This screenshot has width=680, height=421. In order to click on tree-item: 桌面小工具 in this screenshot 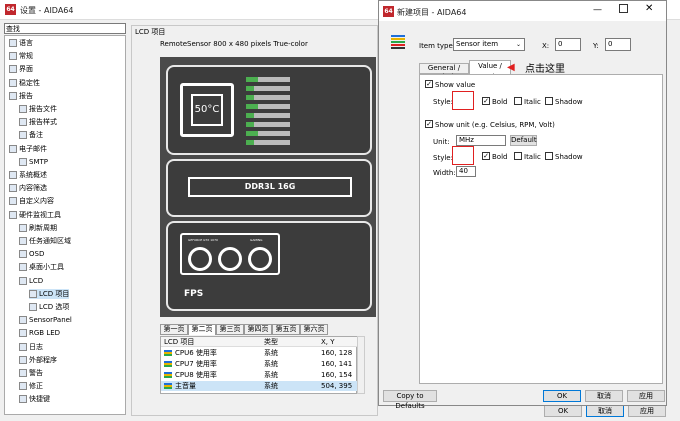, I will do `click(41, 267)`.